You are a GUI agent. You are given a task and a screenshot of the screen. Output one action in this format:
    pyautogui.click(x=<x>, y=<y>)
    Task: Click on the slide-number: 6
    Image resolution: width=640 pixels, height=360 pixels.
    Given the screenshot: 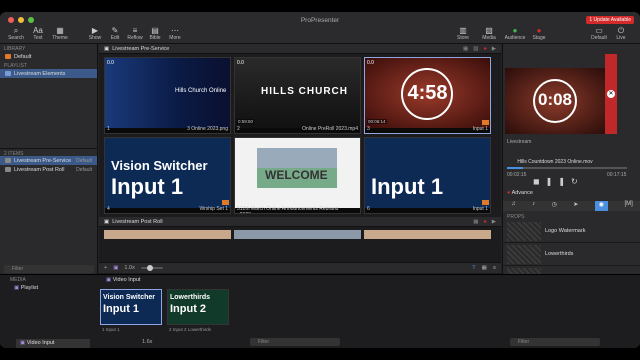 What is the action you would take?
    pyautogui.click(x=368, y=209)
    